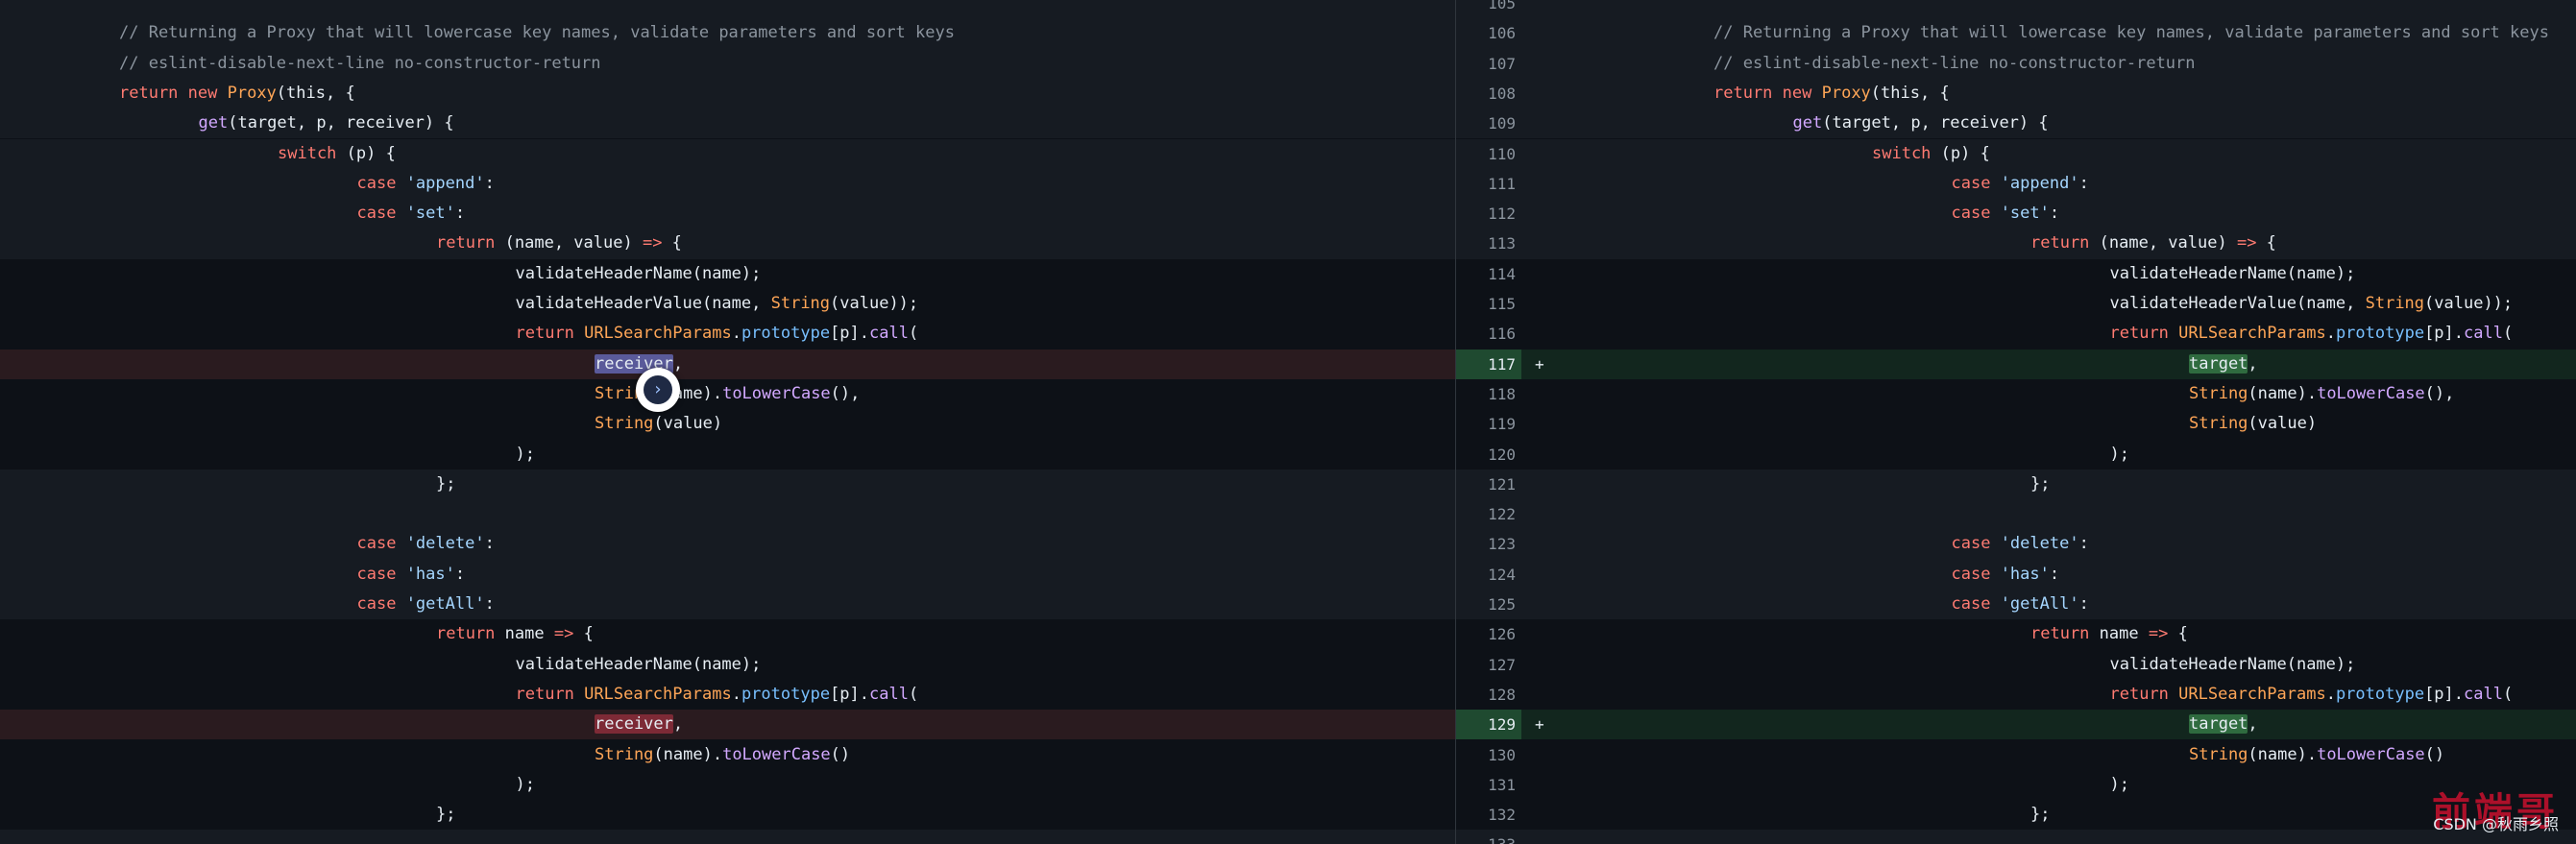 The image size is (2576, 844). I want to click on line-number: 105, so click(1488, 9).